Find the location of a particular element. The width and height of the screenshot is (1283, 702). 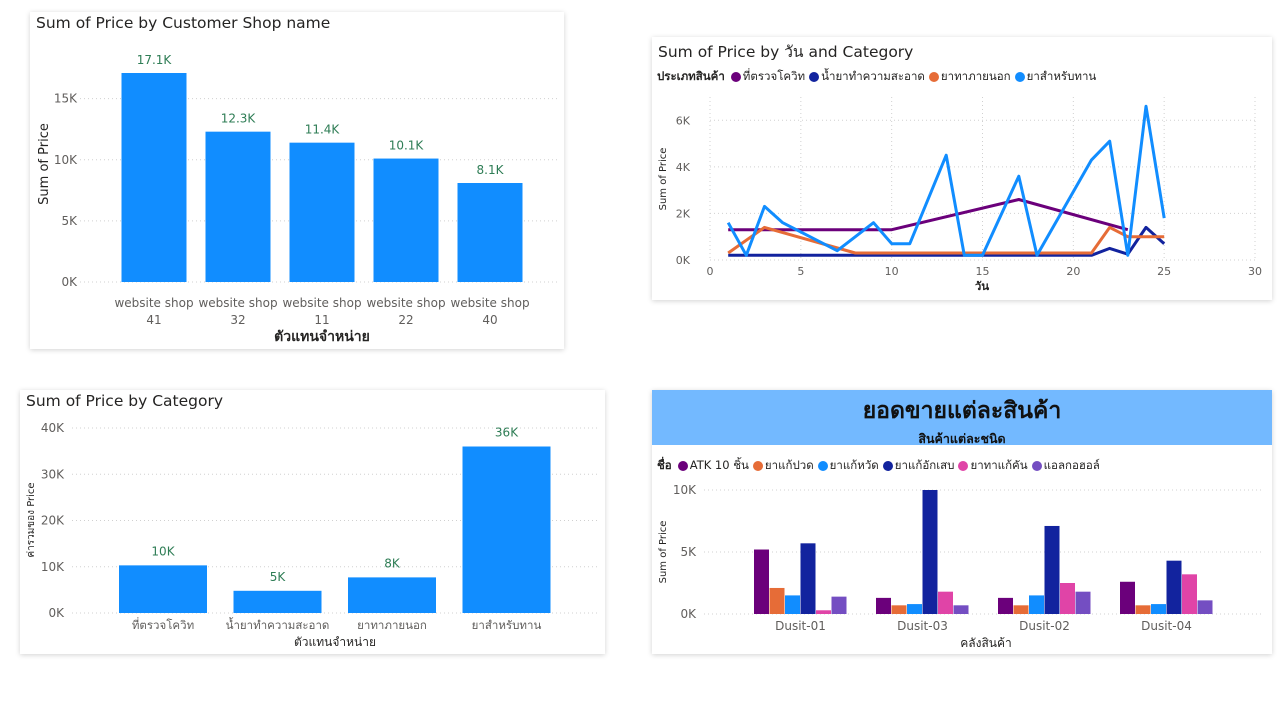

x-tick-label: ยาสำหรับทาน is located at coordinates (507, 625).